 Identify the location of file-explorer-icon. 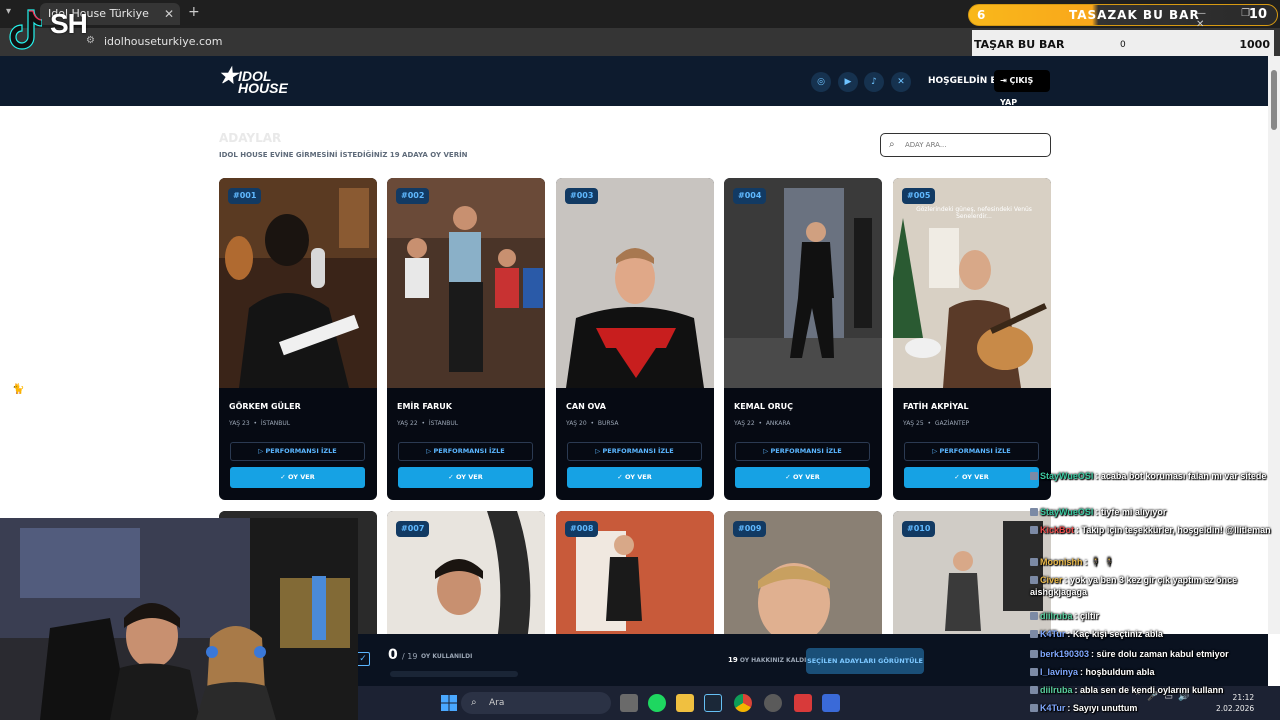
(685, 703).